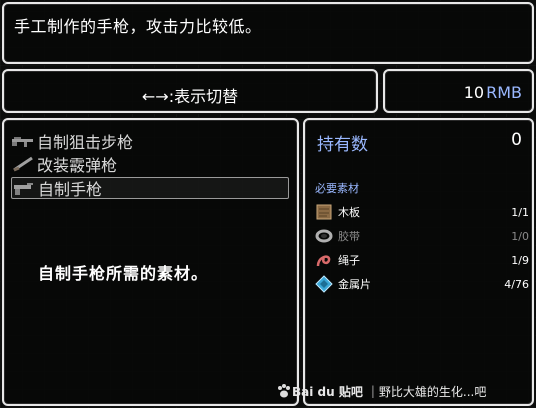  I want to click on pistol-icon, so click(23, 189).